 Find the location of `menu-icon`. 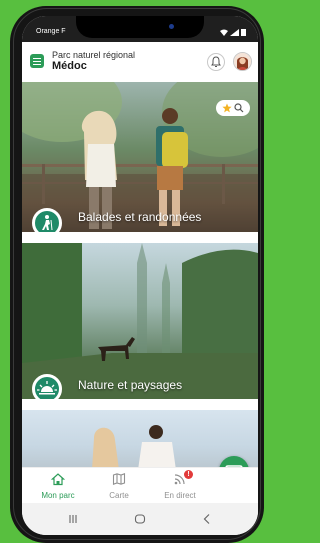

menu-icon is located at coordinates (37, 61).